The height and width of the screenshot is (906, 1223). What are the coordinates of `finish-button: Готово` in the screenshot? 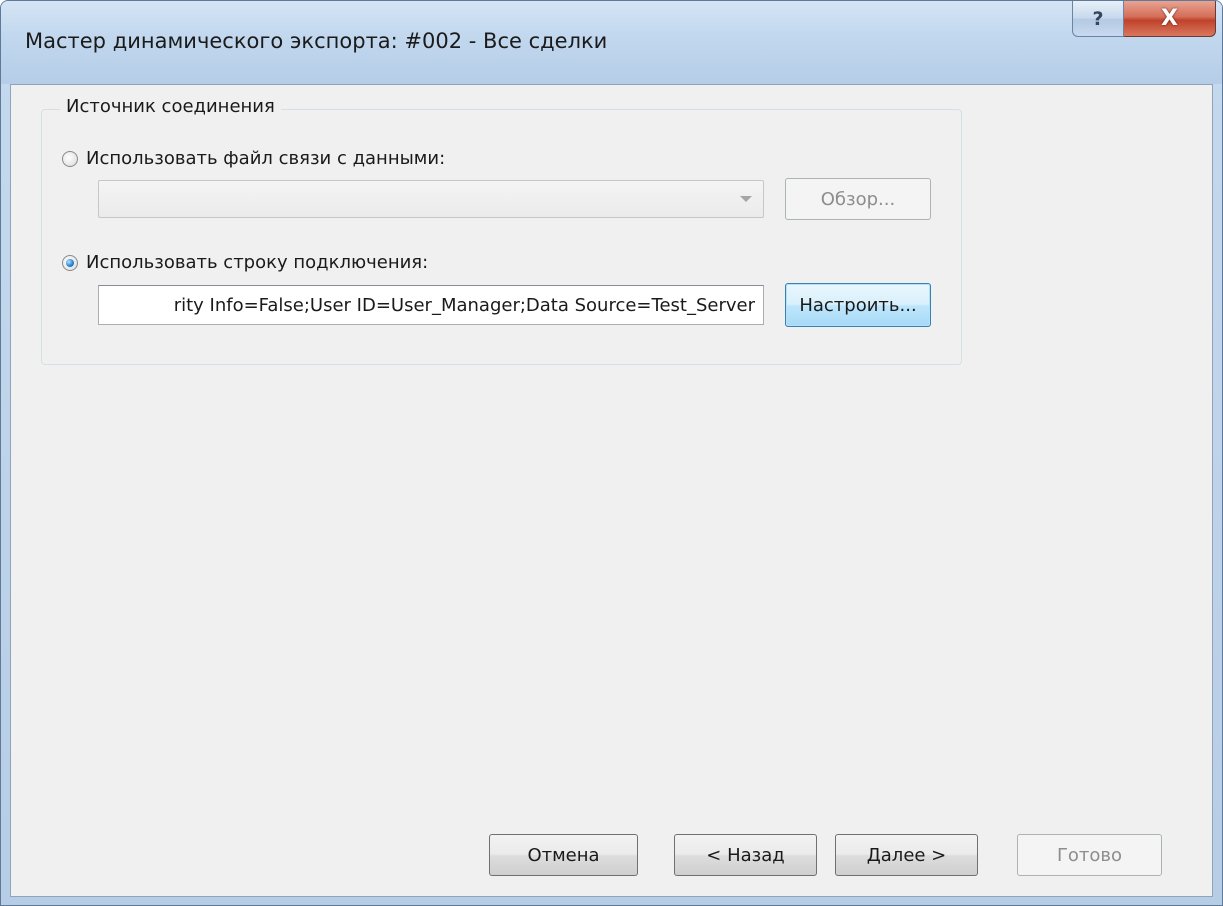 It's located at (1089, 855).